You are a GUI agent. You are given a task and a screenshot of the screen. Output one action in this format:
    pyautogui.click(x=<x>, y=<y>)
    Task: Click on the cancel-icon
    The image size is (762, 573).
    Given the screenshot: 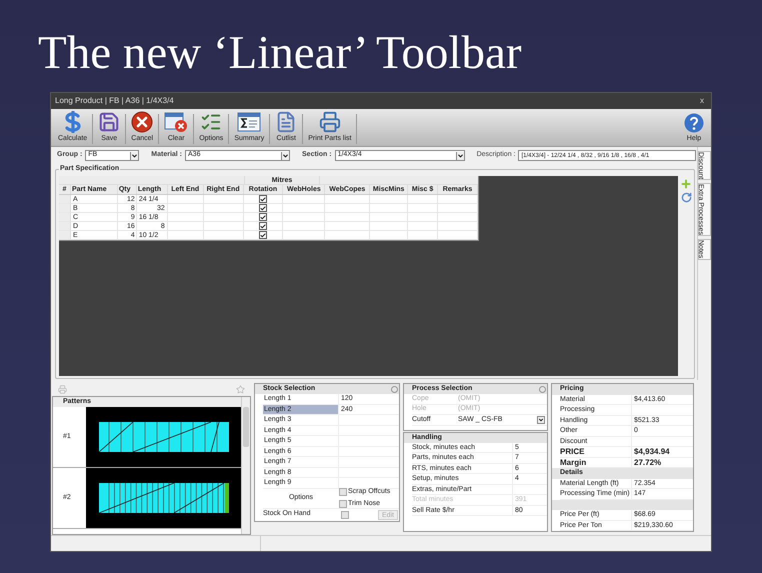 What is the action you would take?
    pyautogui.click(x=142, y=121)
    